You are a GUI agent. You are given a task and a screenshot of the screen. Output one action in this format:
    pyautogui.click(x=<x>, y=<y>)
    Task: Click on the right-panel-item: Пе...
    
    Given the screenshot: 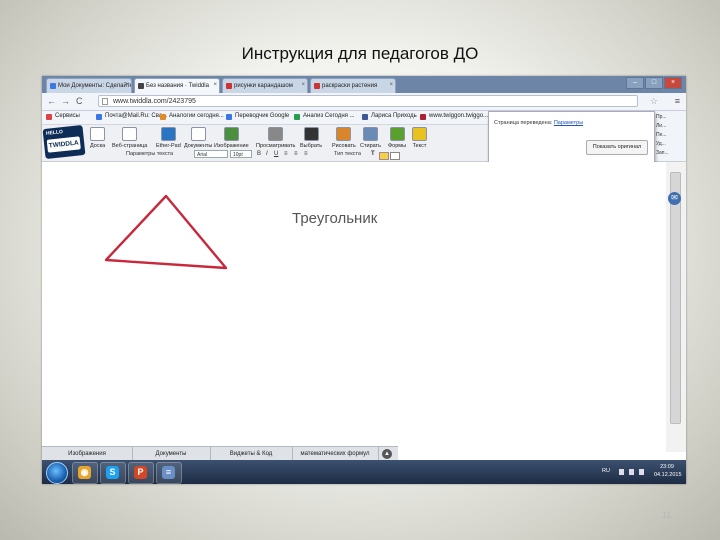 What is the action you would take?
    pyautogui.click(x=661, y=135)
    